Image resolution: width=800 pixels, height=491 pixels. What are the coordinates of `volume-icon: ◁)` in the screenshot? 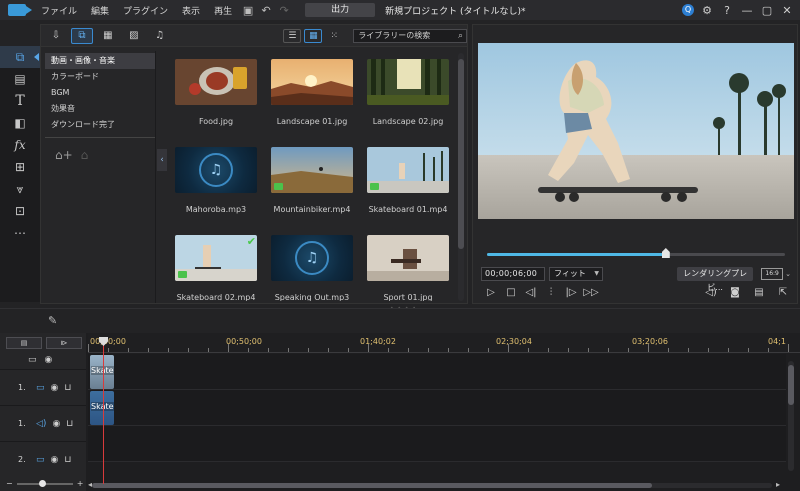 It's located at (711, 292).